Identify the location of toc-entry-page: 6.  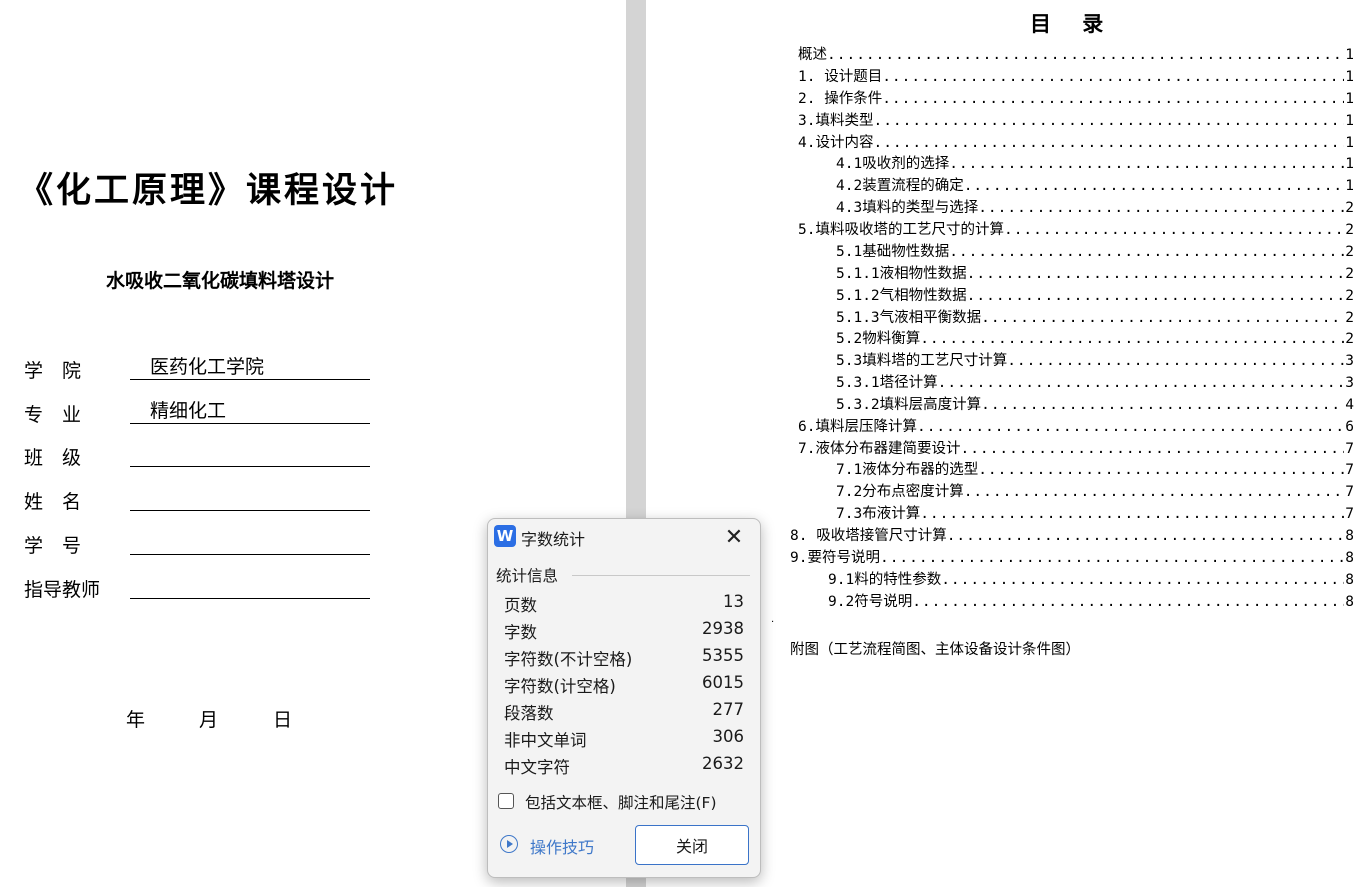
(1349, 427).